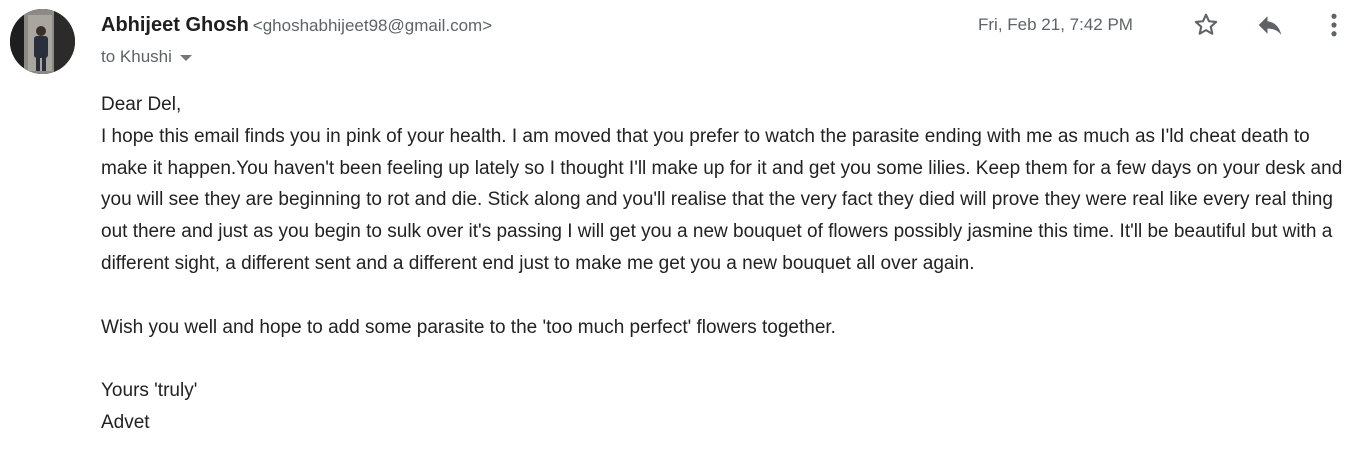  What do you see at coordinates (149, 391) in the screenshot?
I see `closing: Yours 'truly'` at bounding box center [149, 391].